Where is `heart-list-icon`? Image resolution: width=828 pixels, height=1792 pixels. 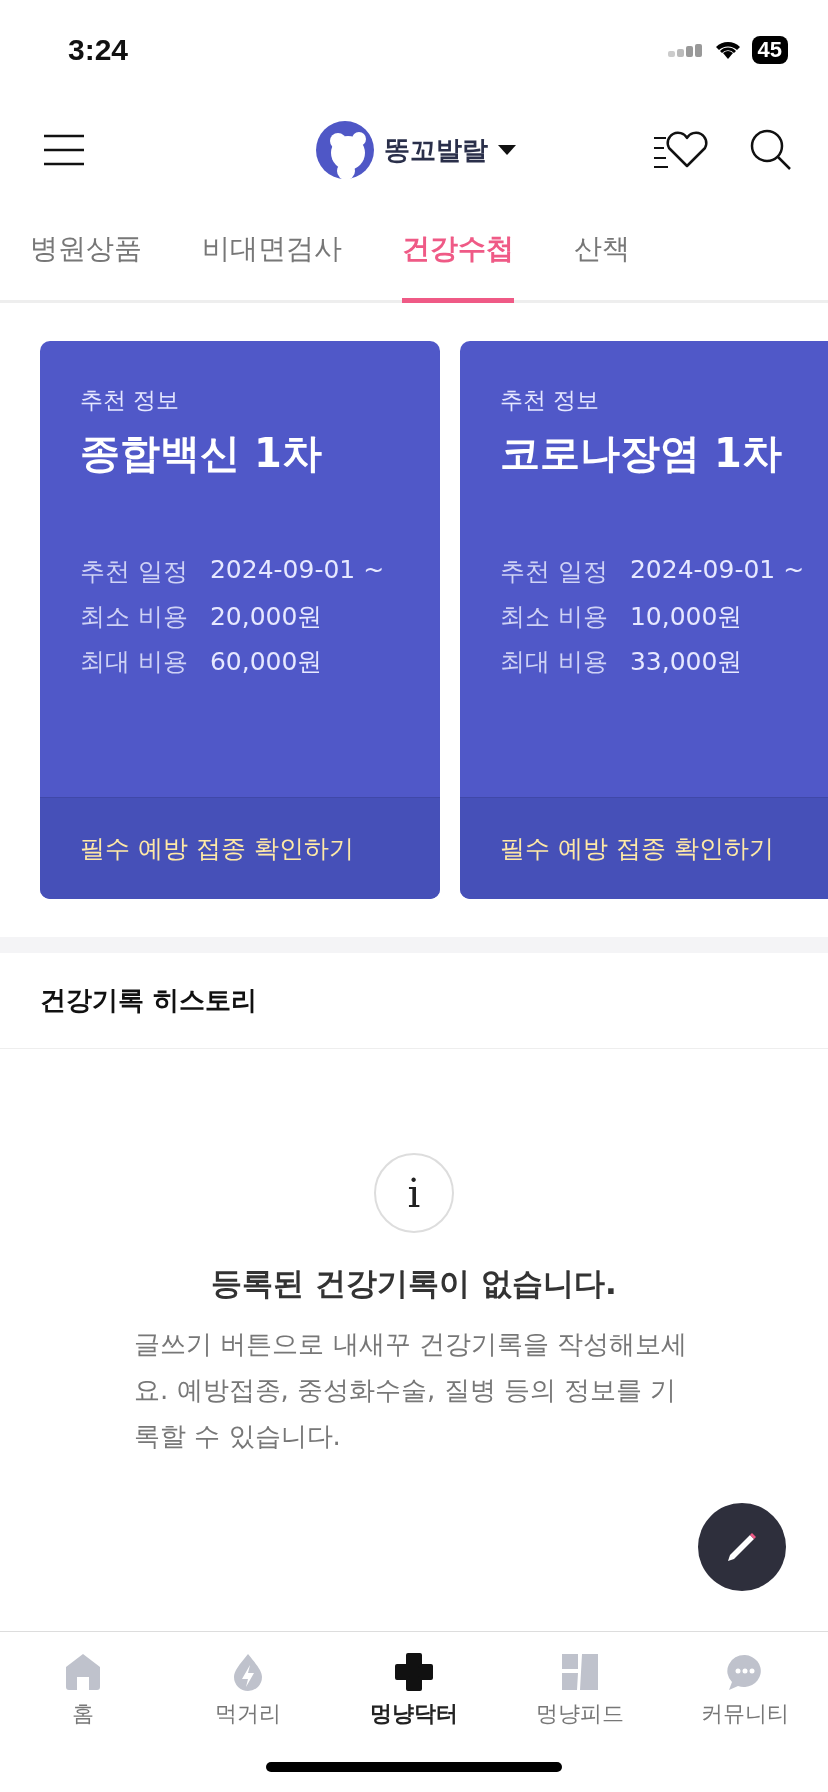
heart-list-icon is located at coordinates (682, 150).